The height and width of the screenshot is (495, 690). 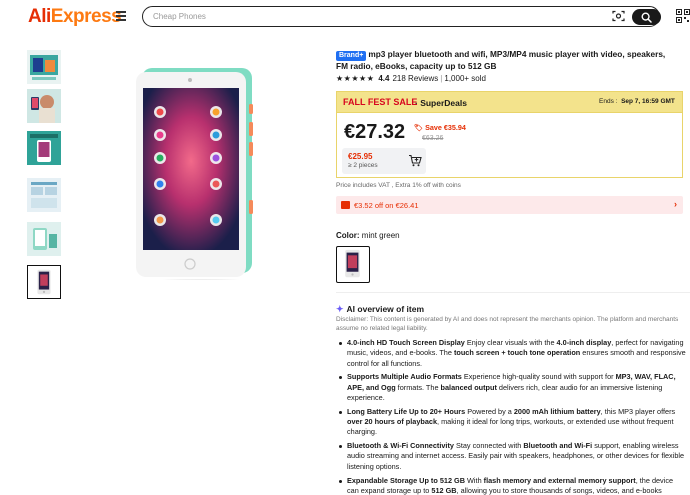 I want to click on bullet-title: Expandable Storage Up to 512 GB, so click(x=406, y=480).